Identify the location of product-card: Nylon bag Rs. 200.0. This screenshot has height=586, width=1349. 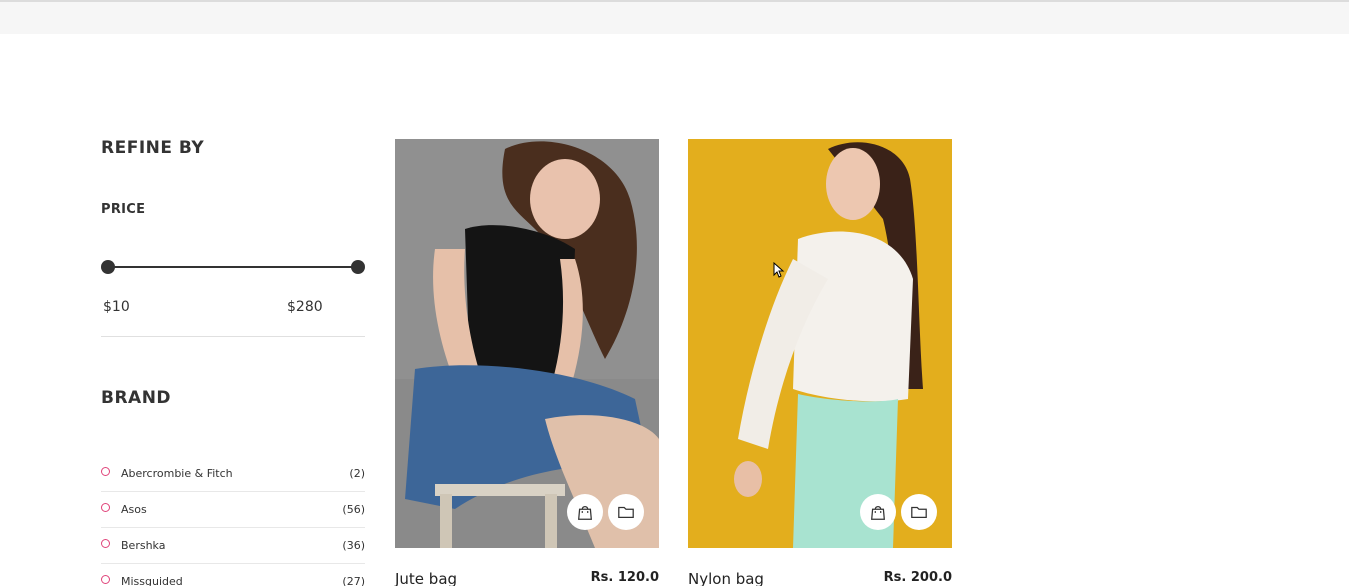
(820, 362).